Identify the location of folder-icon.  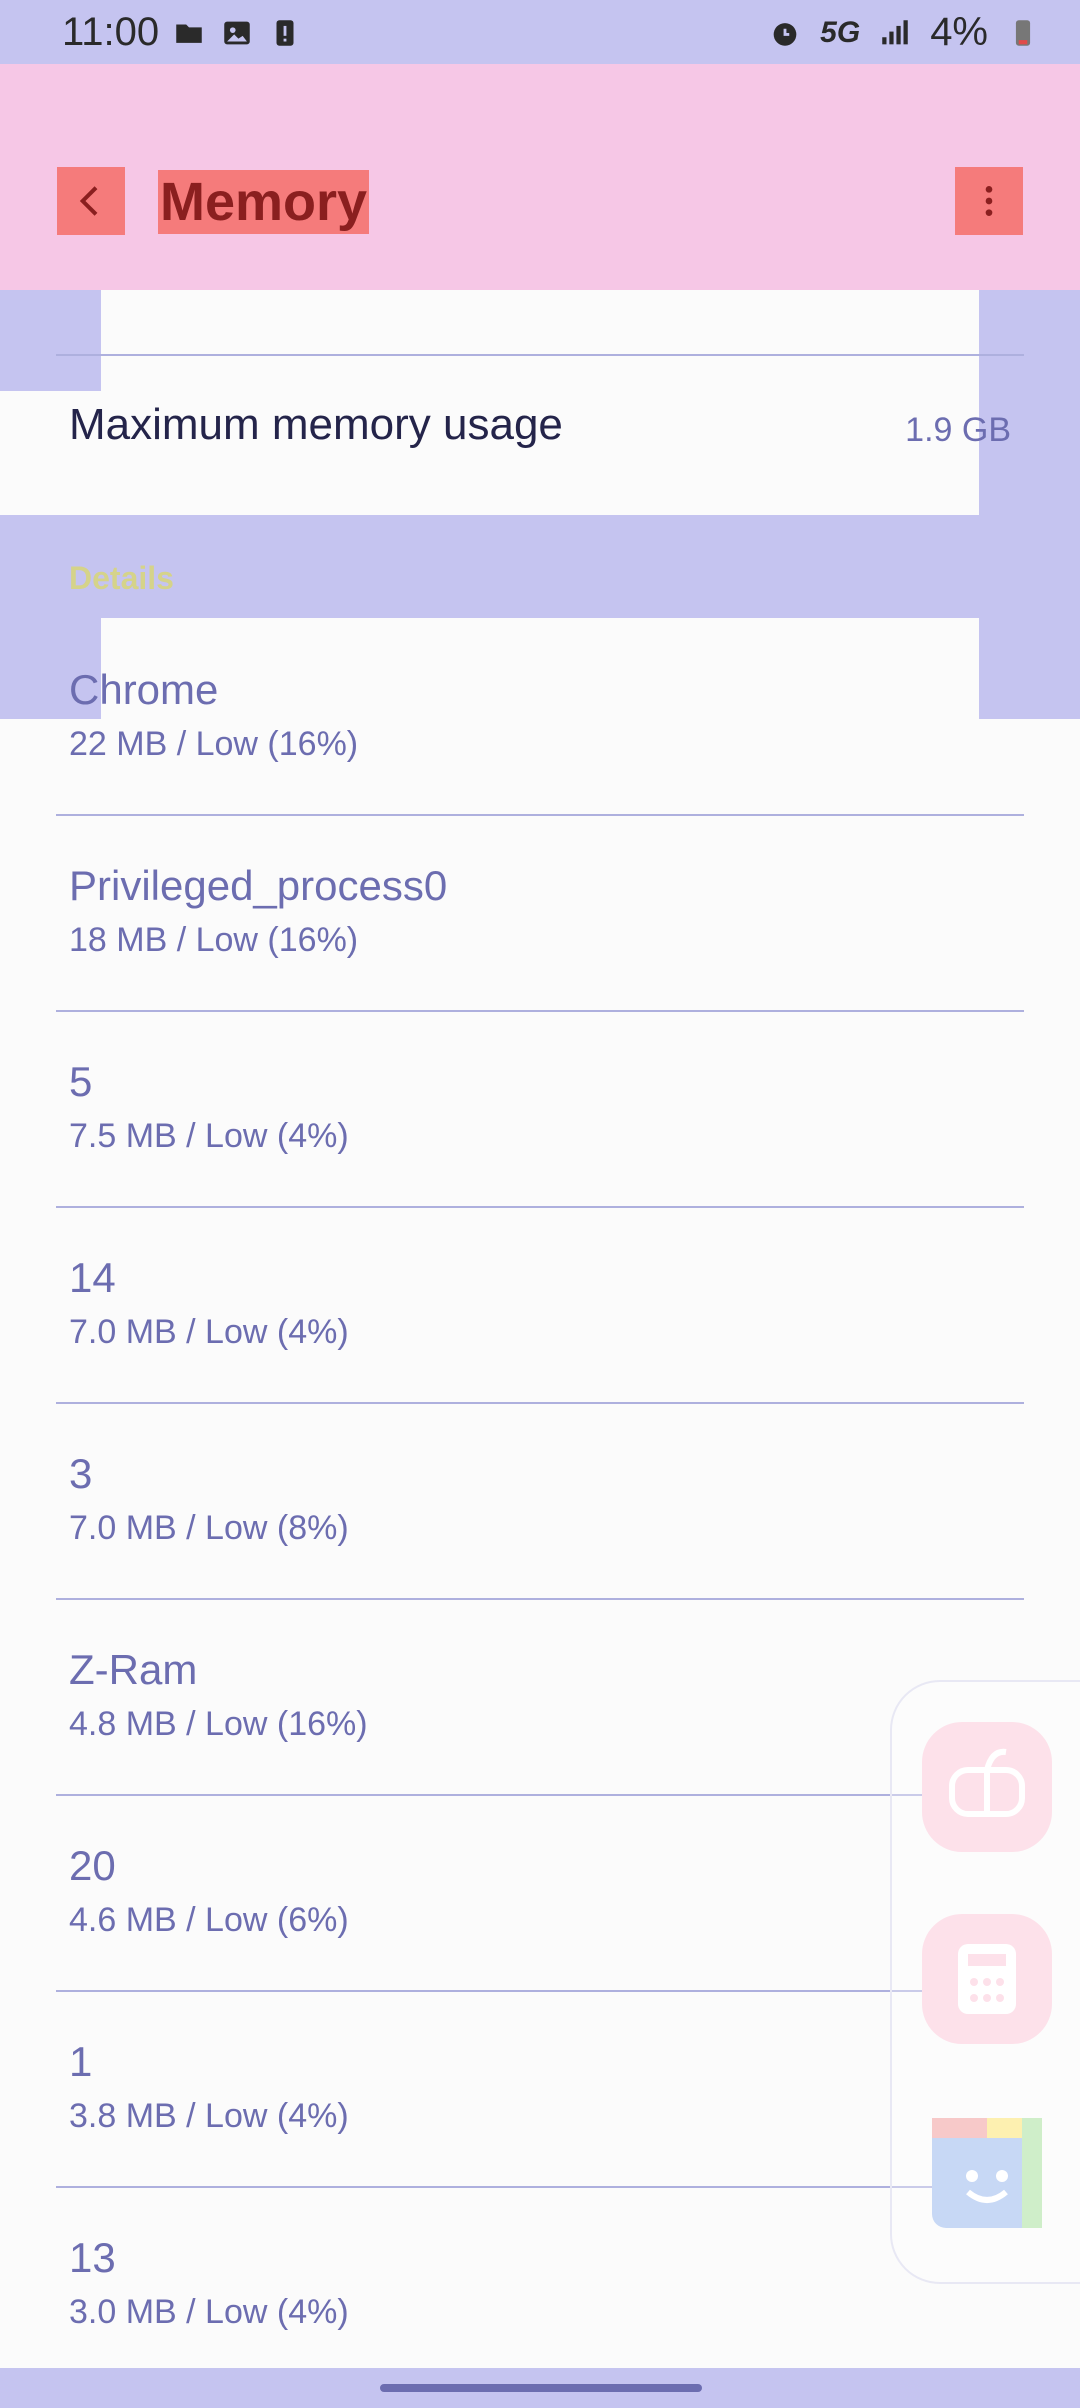
(189, 33).